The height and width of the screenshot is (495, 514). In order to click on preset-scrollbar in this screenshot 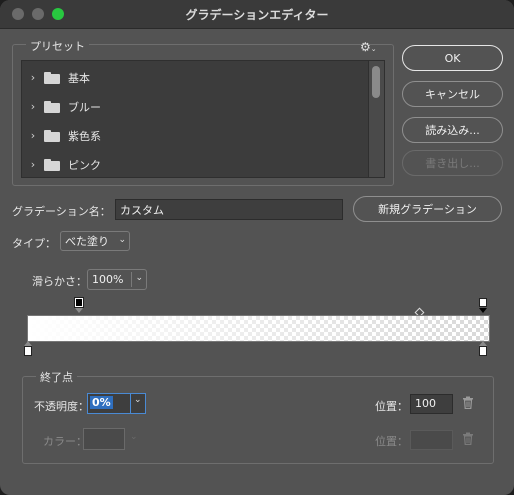, I will do `click(376, 119)`.